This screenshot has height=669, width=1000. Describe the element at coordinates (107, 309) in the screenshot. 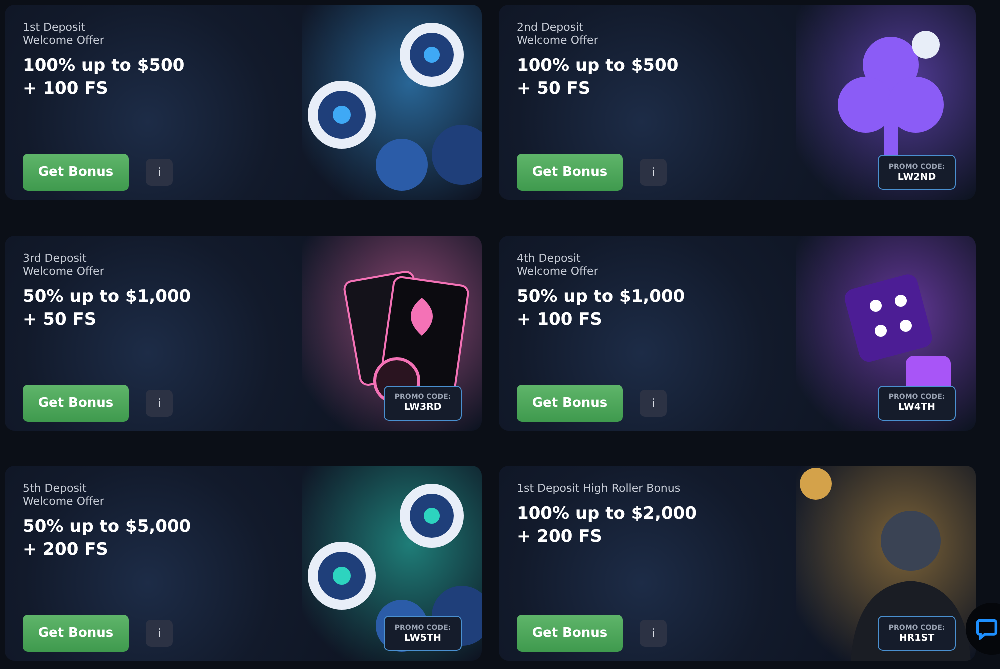

I see `offer-headline: 50% up to $1,000 + 50 FS` at that location.